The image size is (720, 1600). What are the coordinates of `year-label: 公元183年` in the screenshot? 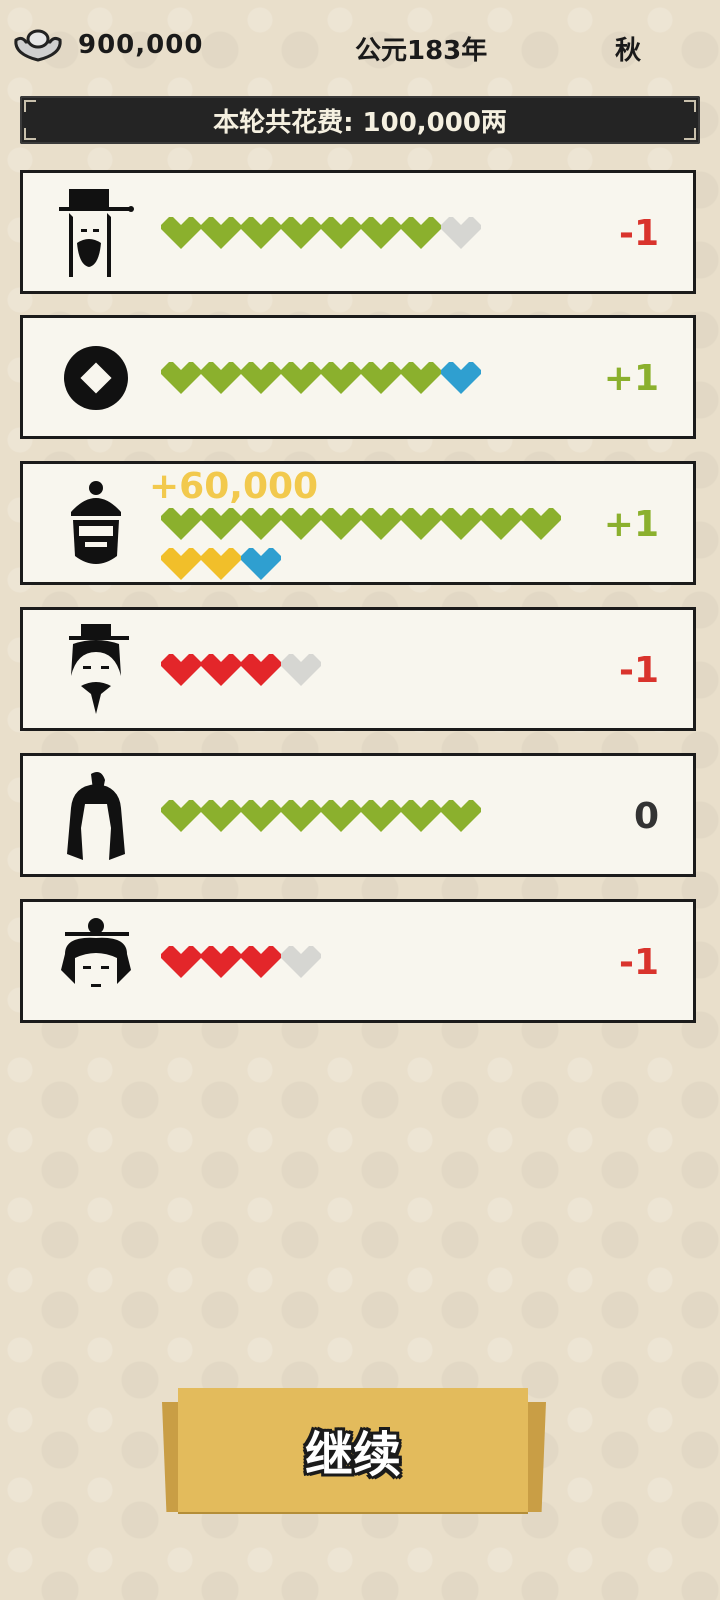 It's located at (421, 51).